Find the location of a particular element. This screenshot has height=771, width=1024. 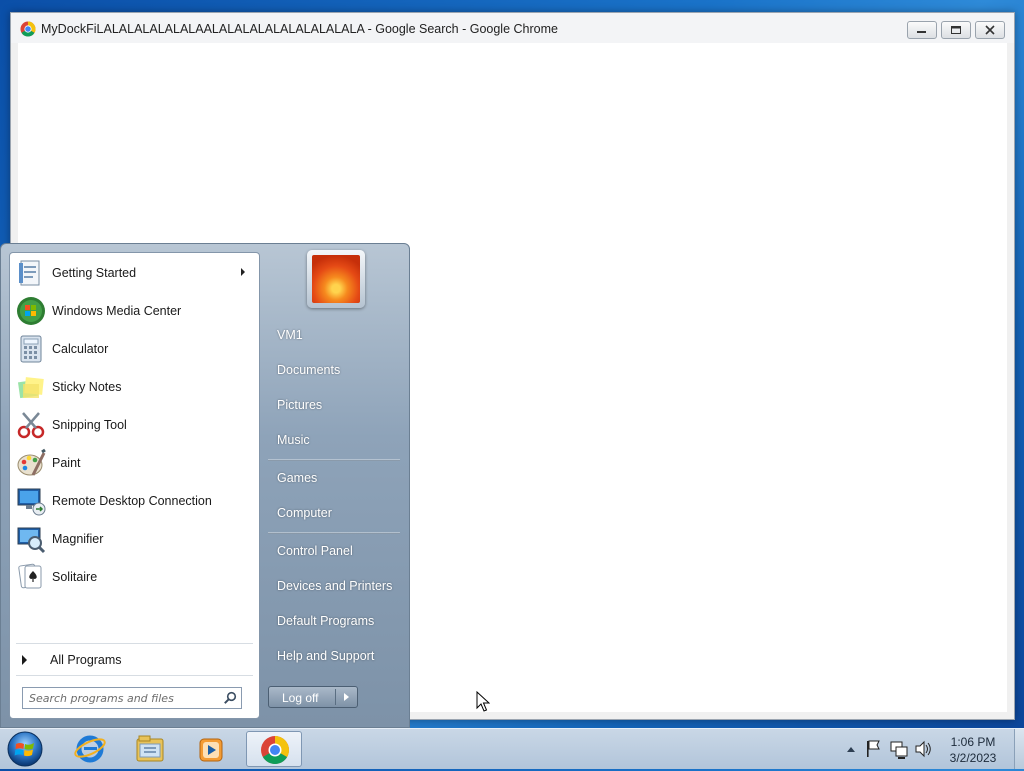

windows-media-player-icon is located at coordinates (211, 750).